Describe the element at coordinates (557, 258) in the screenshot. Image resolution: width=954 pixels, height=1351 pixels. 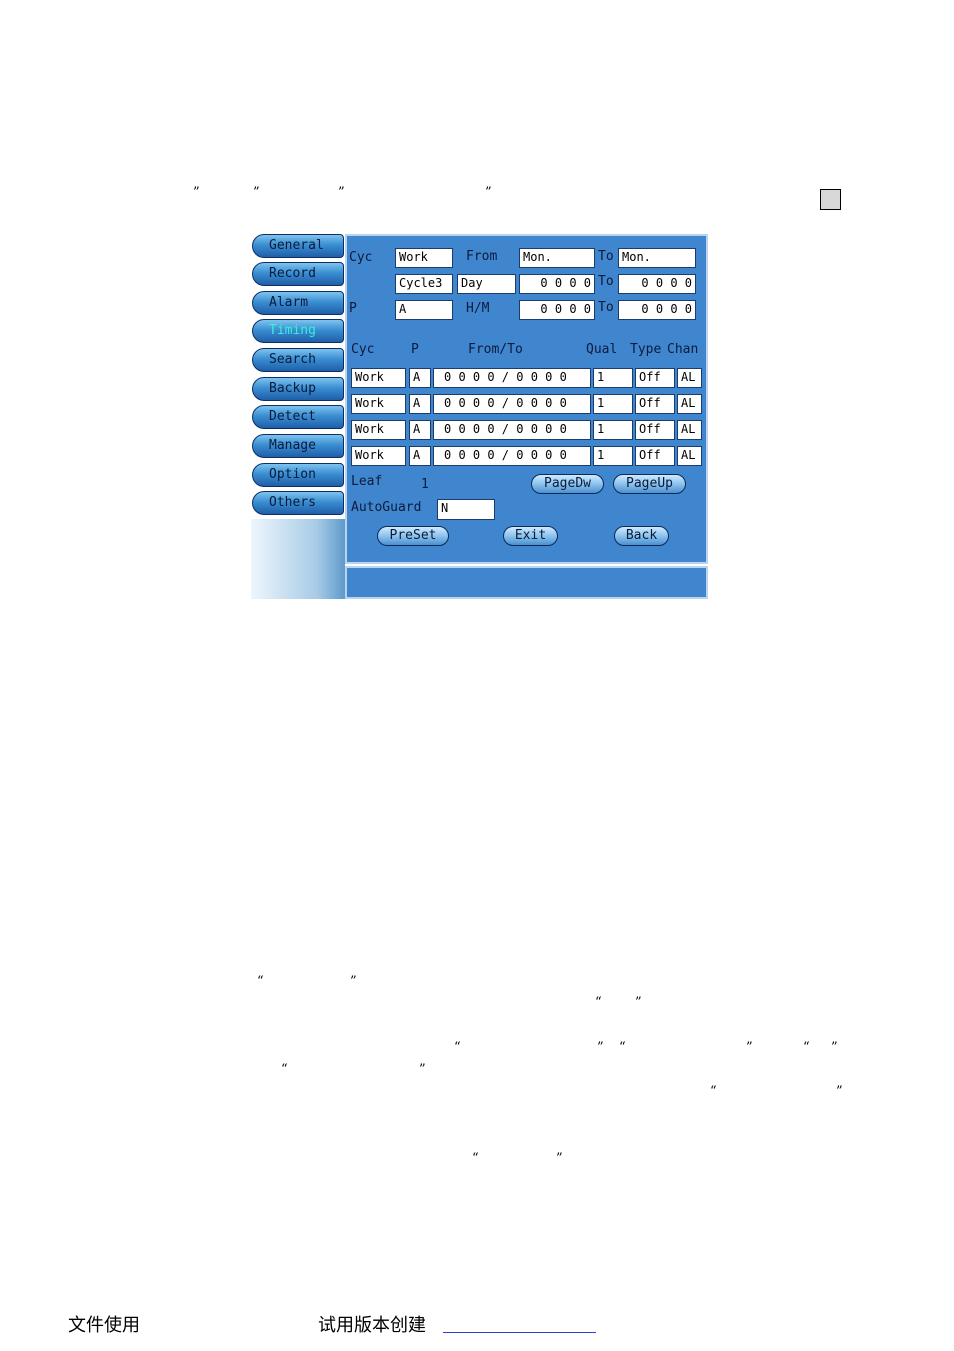
I see `from-field: Mon.` at that location.